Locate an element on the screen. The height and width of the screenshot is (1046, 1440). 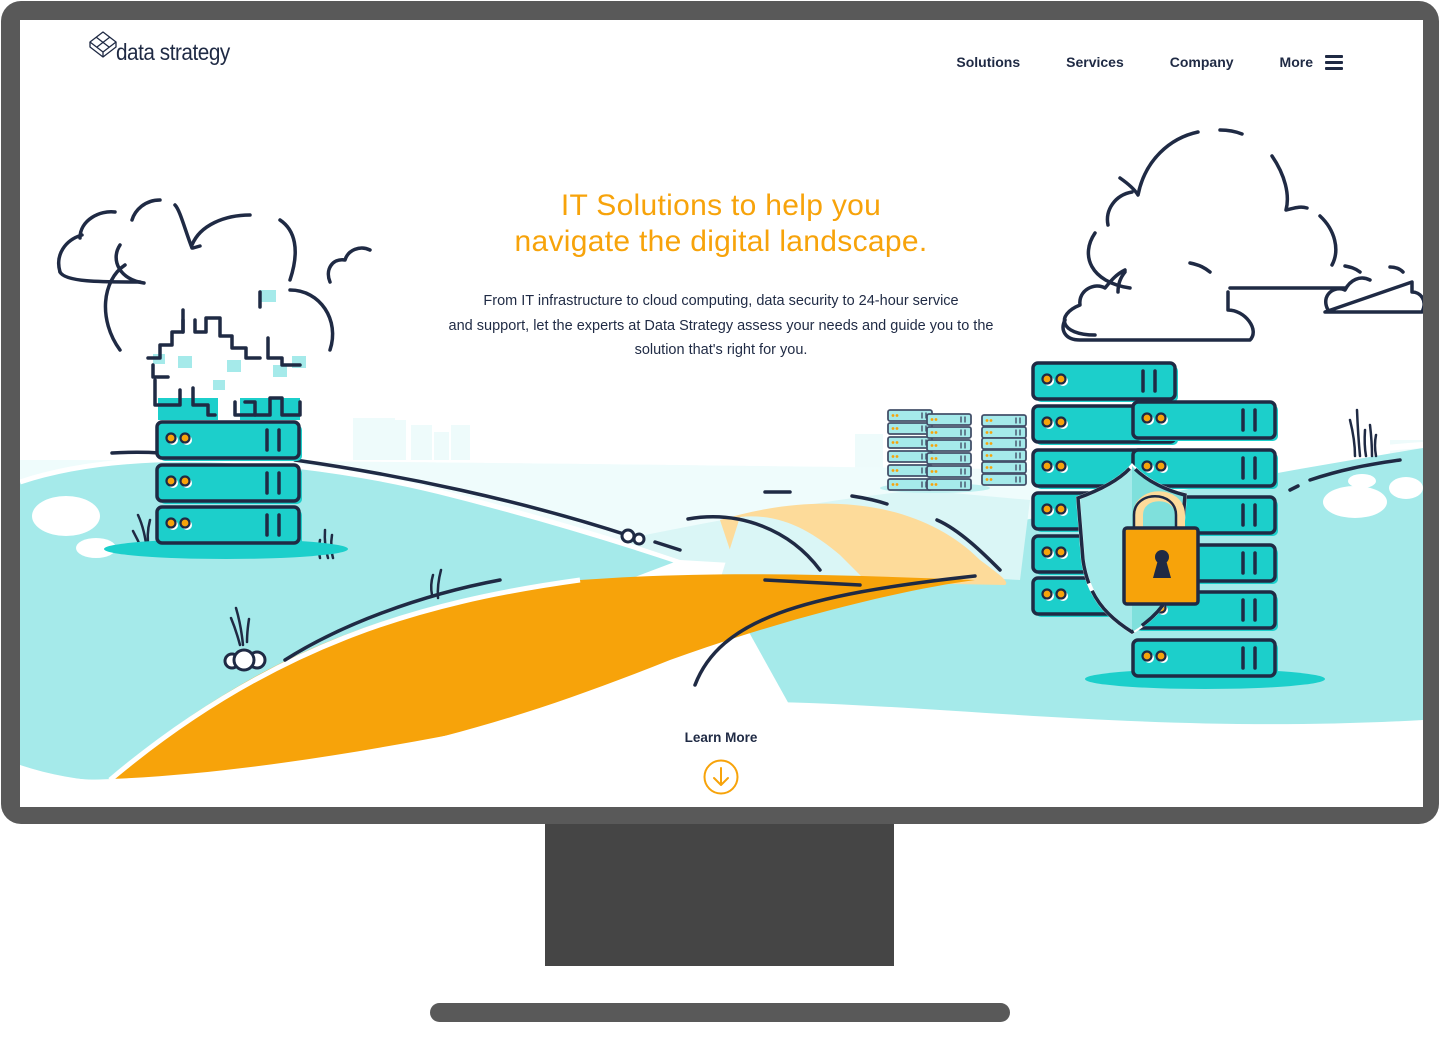
hero-title-line-1: IT Solutions to help you is located at coordinates (721, 205).